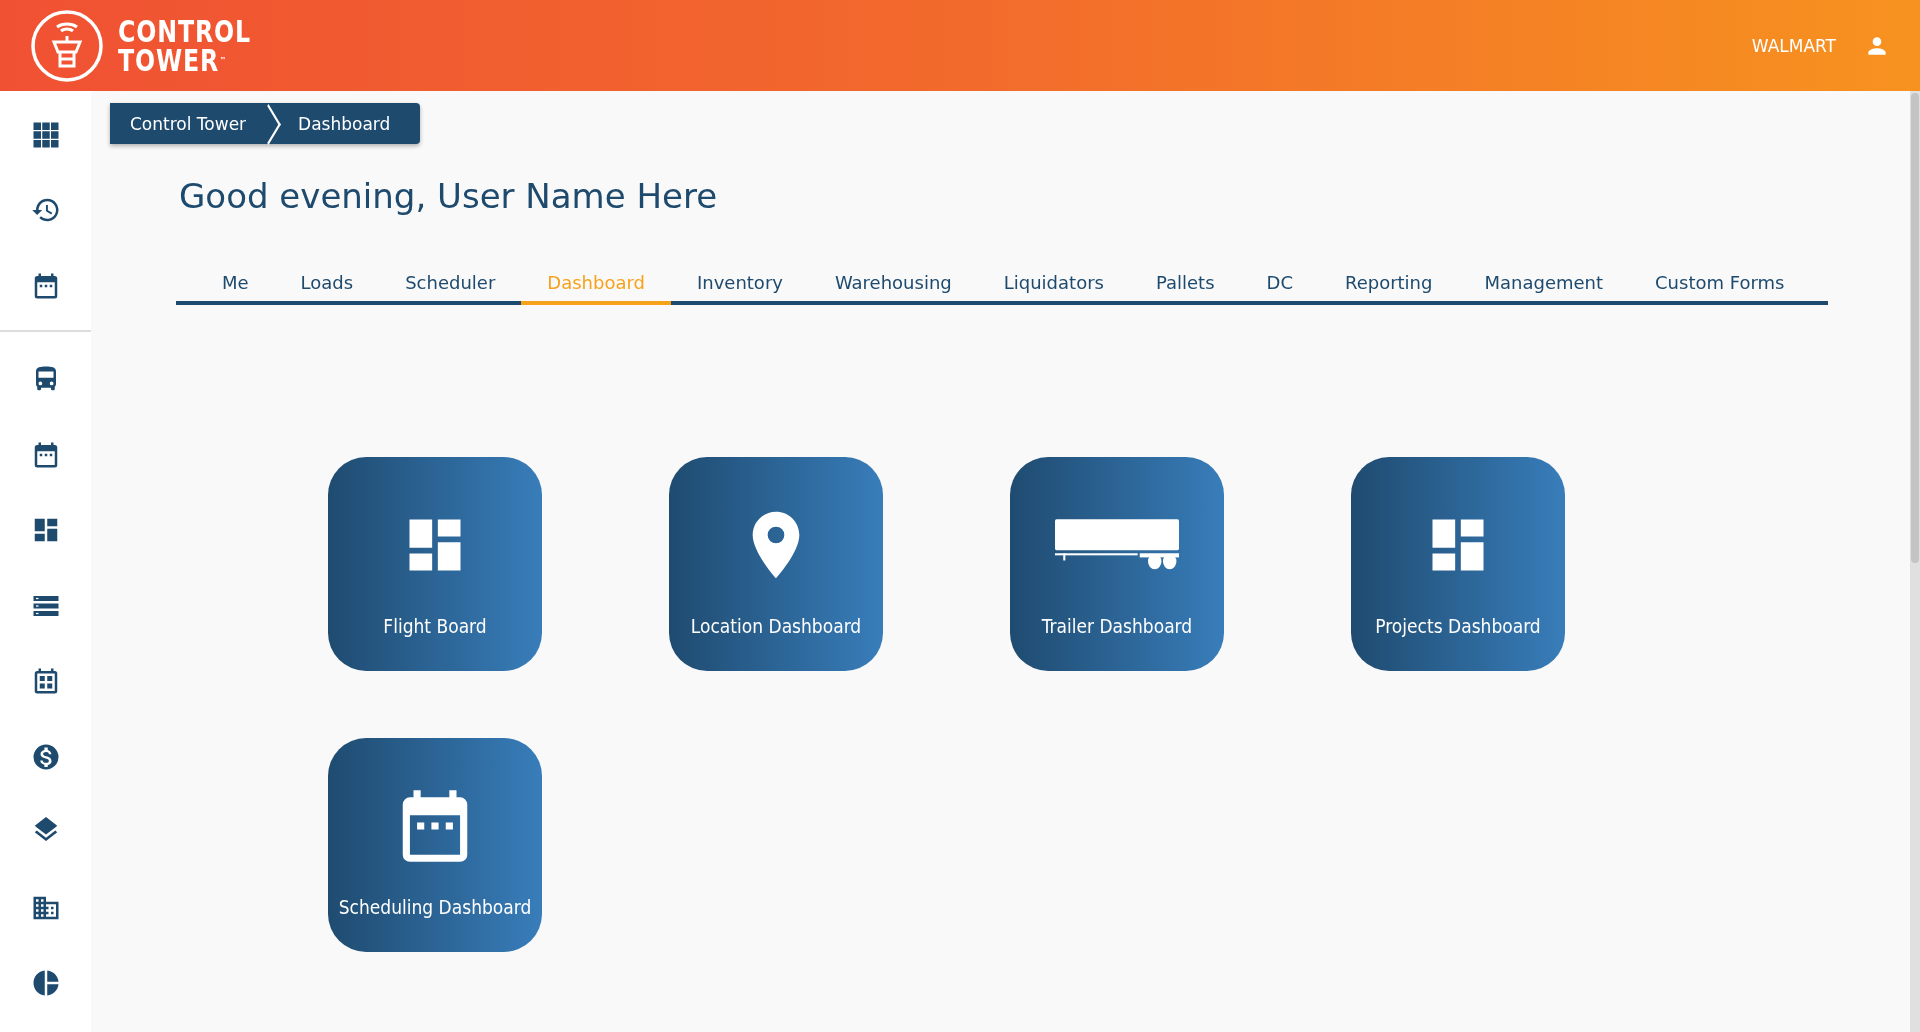 The height and width of the screenshot is (1032, 1920). Describe the element at coordinates (776, 564) in the screenshot. I see `dashboard-tile: Location Dashboard` at that location.